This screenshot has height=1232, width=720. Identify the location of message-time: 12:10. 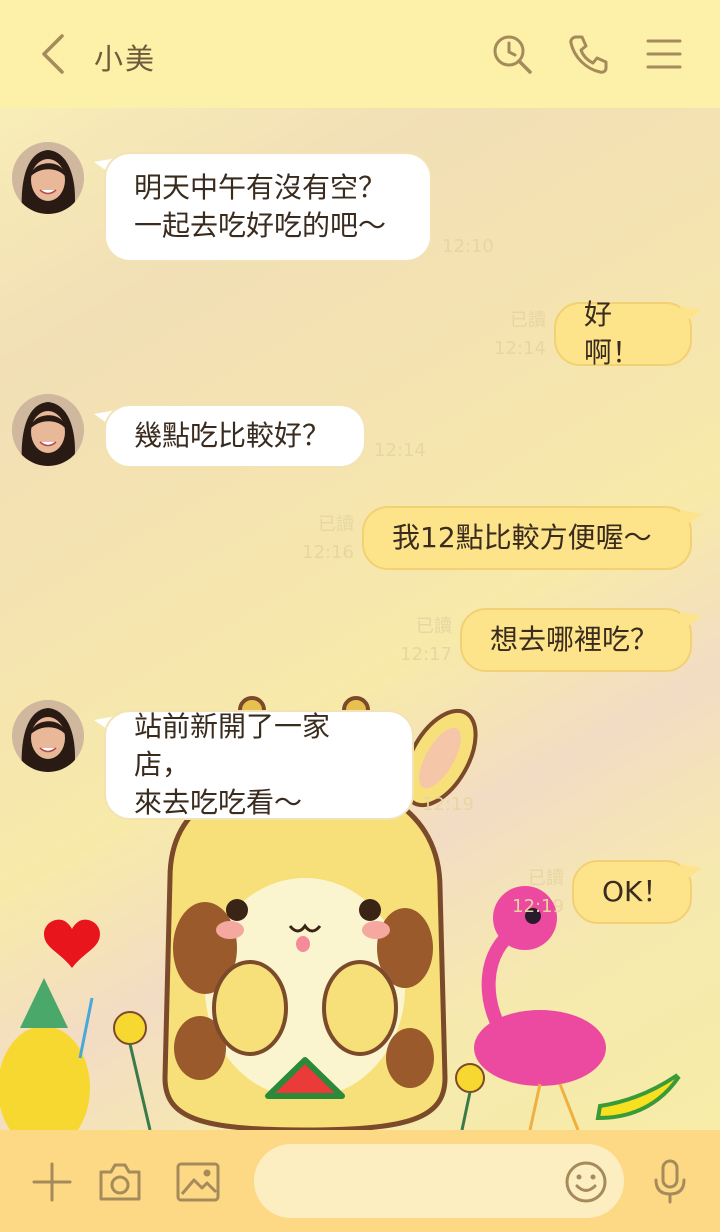
(468, 246).